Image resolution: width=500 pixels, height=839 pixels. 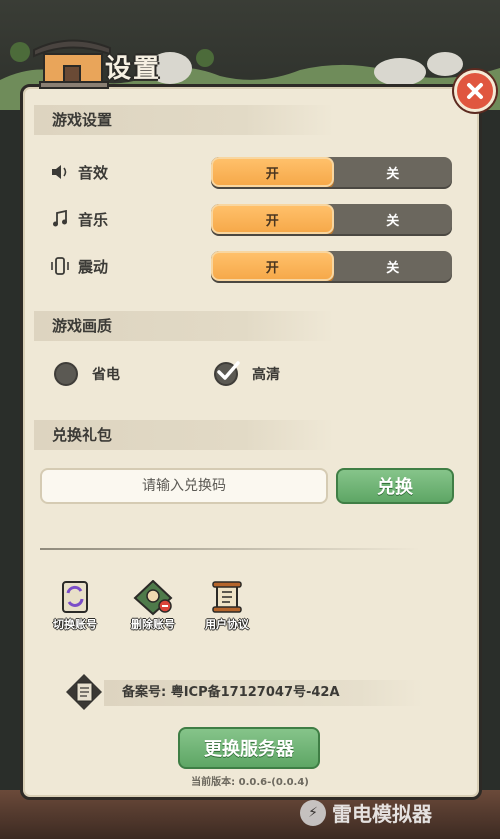 What do you see at coordinates (313, 812) in the screenshot?
I see `lightning-icon: ⚡` at bounding box center [313, 812].